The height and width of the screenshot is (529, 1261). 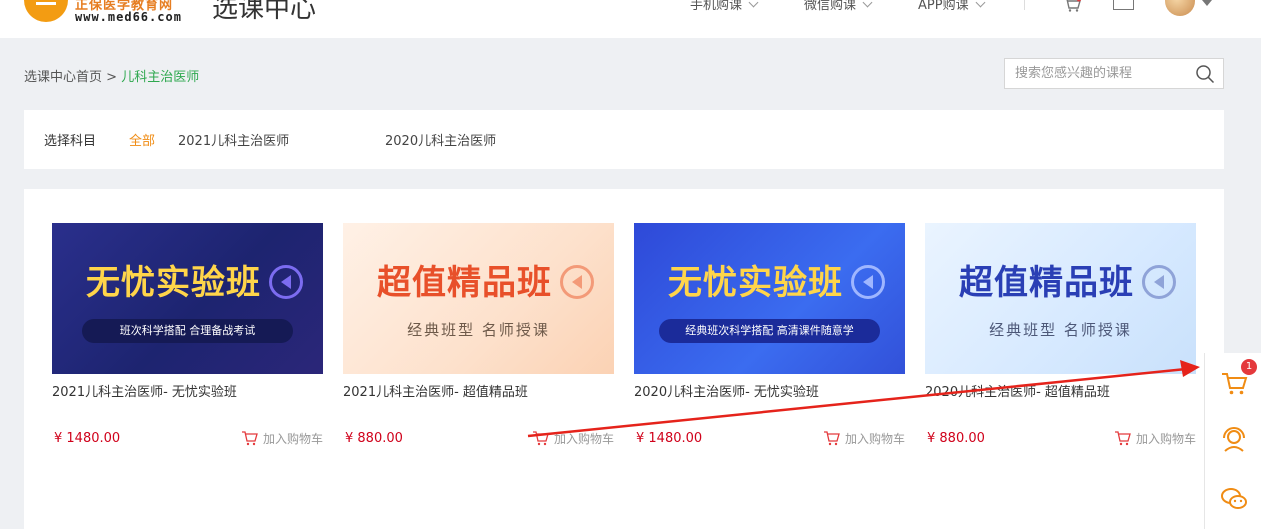 I want to click on nav-wechat-purchase: 微信购课, so click(x=838, y=6).